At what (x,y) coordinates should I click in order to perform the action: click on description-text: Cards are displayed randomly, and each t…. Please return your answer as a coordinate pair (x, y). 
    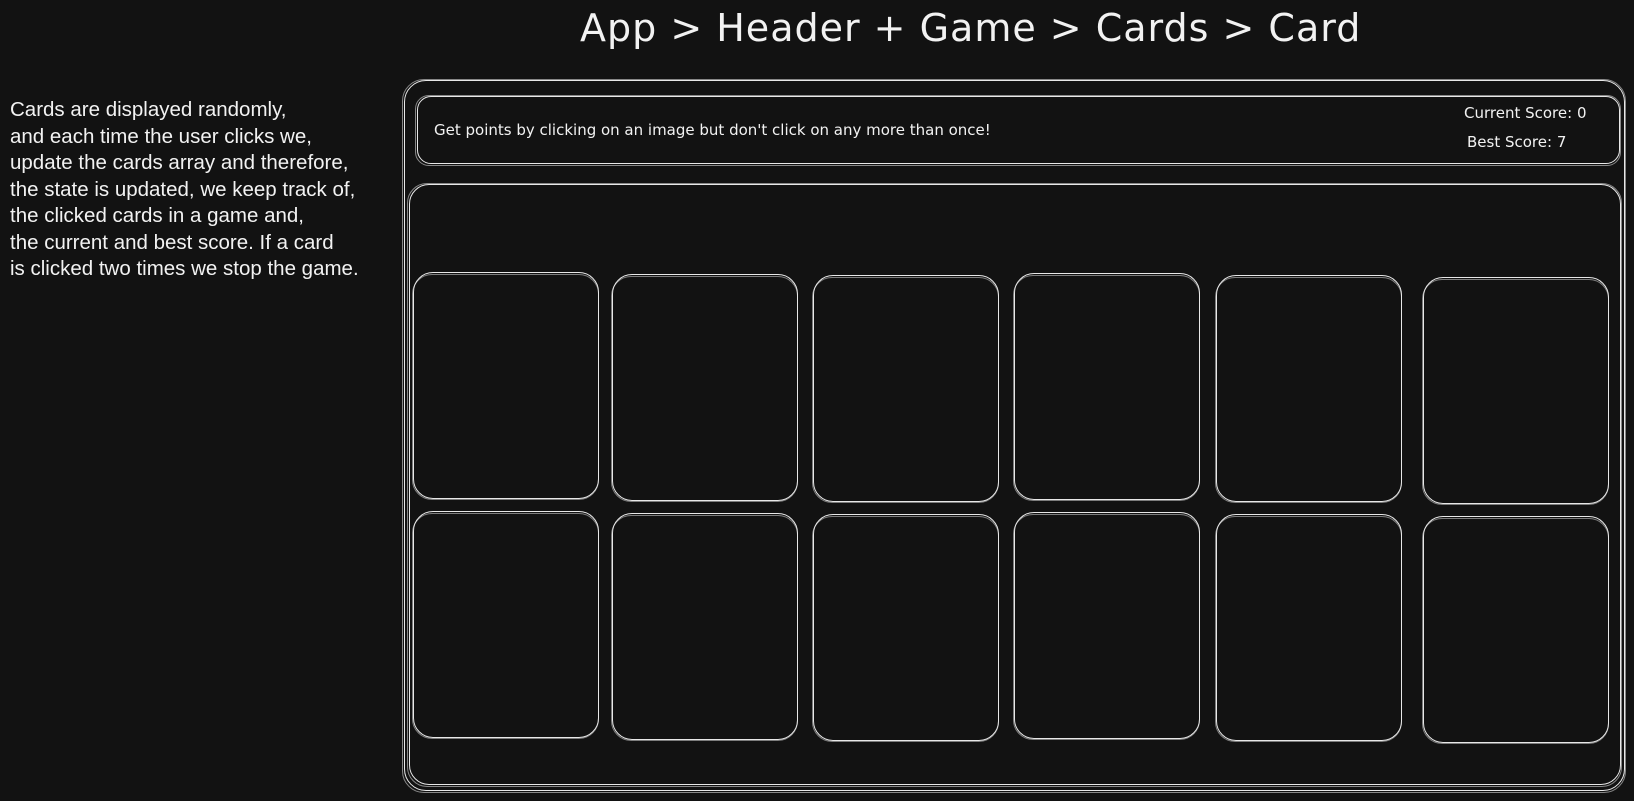
    Looking at the image, I should click on (207, 190).